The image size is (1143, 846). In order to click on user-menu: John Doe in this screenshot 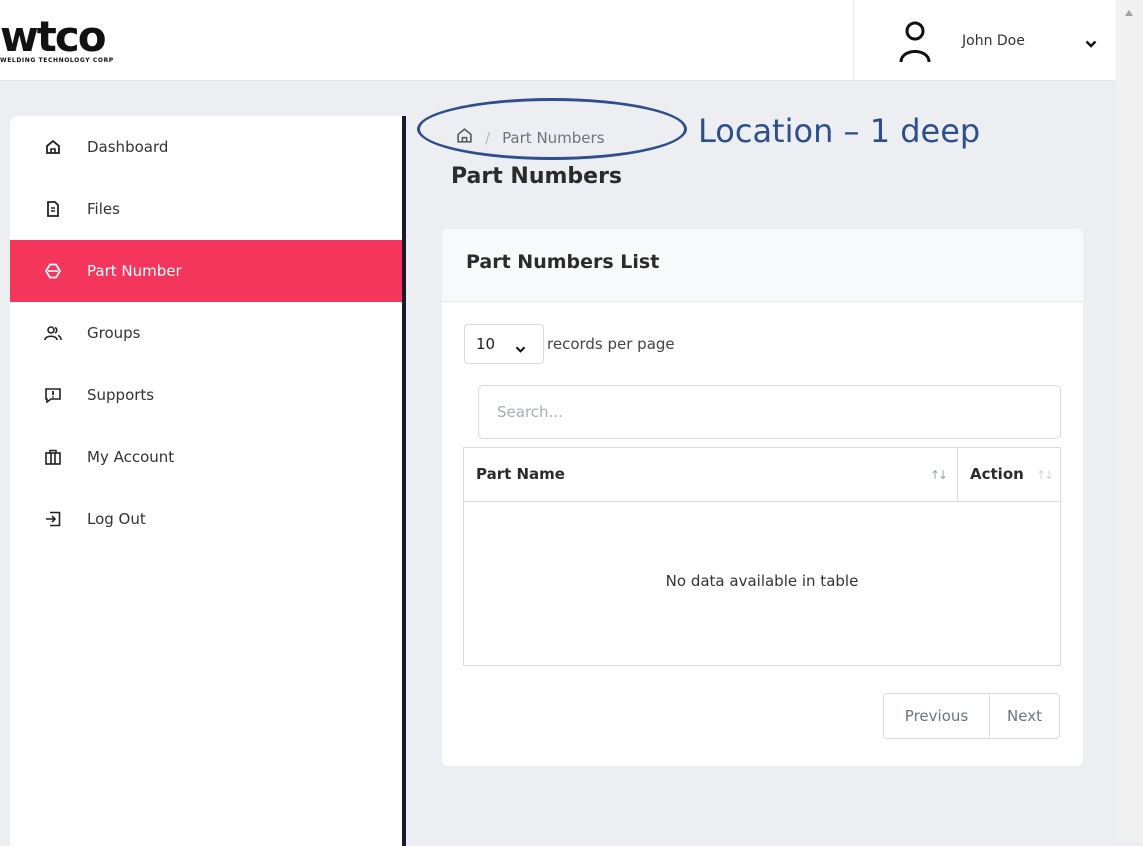, I will do `click(985, 40)`.